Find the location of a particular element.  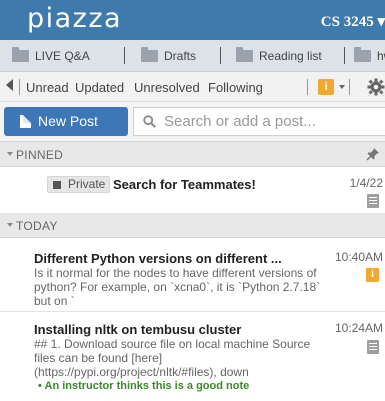

folder-bar: LIVE Q&A Drafts Reading list hw1 is located at coordinates (192, 56).